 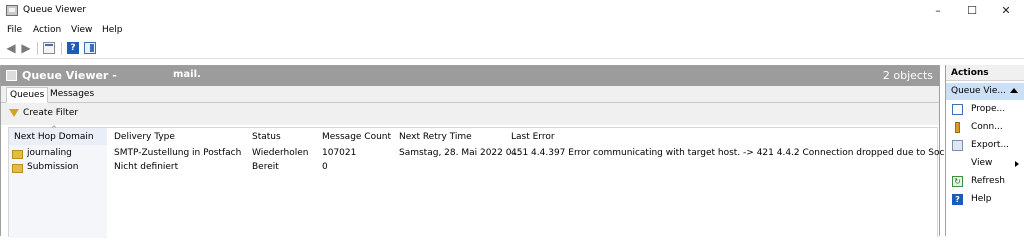 What do you see at coordinates (58, 135) in the screenshot?
I see `column-header-next-hop-domain: ^ Next Hop Domain` at bounding box center [58, 135].